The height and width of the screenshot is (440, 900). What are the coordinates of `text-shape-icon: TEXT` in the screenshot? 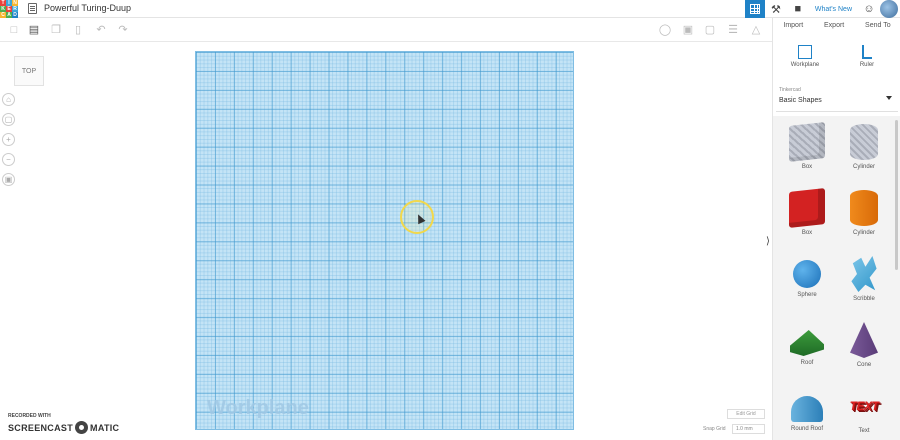 It's located at (864, 406).